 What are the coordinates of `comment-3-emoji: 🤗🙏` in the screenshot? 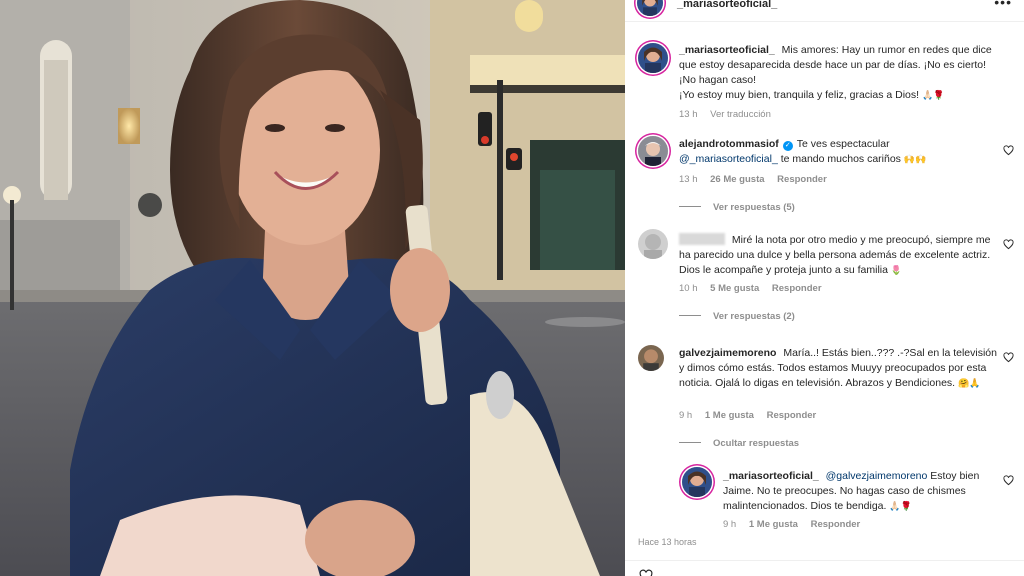 It's located at (969, 383).